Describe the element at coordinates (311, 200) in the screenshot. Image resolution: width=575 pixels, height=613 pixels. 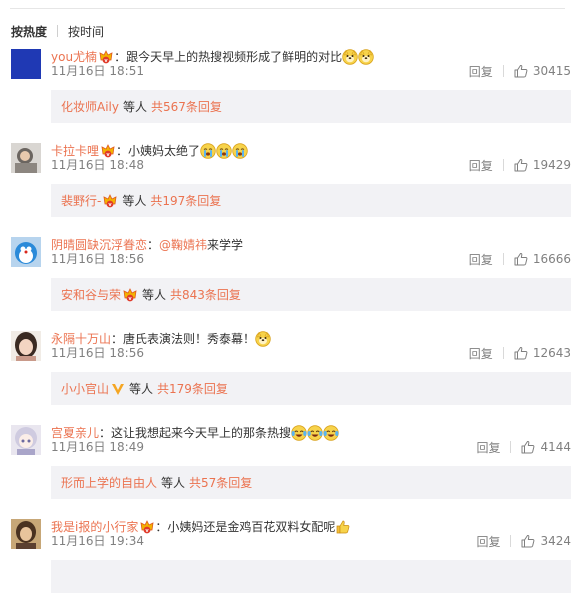
I see `reply-summary: 裴野行-v 等人 共197条回复` at that location.